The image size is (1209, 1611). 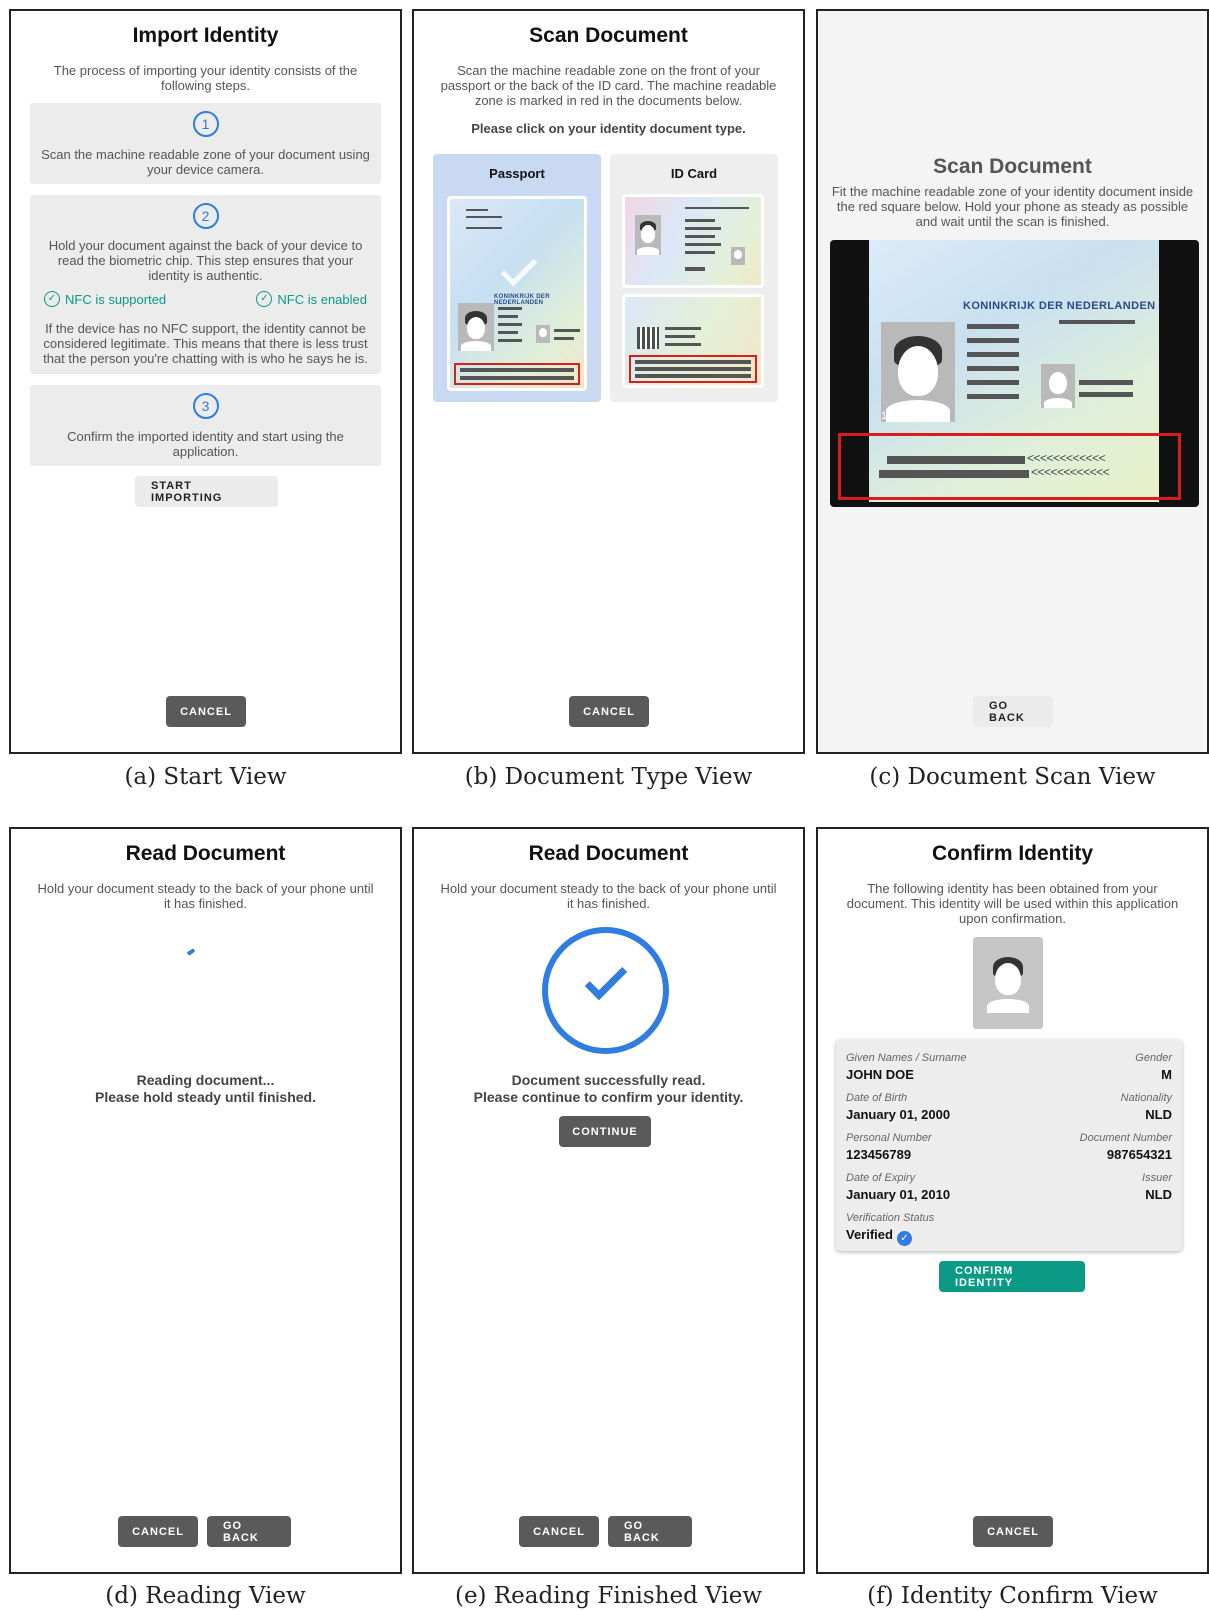 What do you see at coordinates (191, 952) in the screenshot?
I see `loading-spinner-icon` at bounding box center [191, 952].